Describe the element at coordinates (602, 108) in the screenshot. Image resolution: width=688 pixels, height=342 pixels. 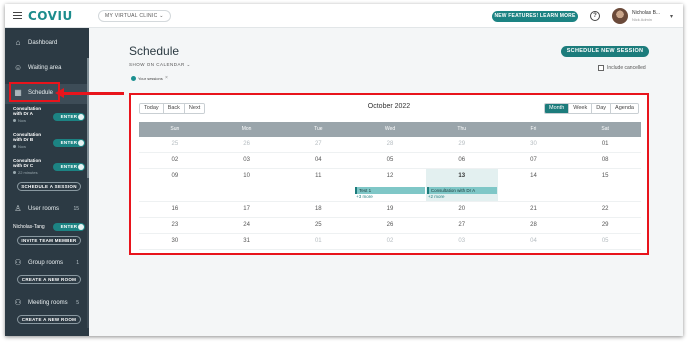
I see `day-view-button: Day` at that location.